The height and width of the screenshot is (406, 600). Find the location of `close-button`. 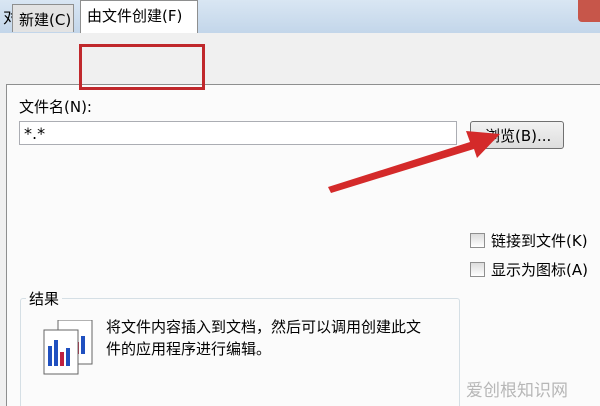

close-button is located at coordinates (589, 11).